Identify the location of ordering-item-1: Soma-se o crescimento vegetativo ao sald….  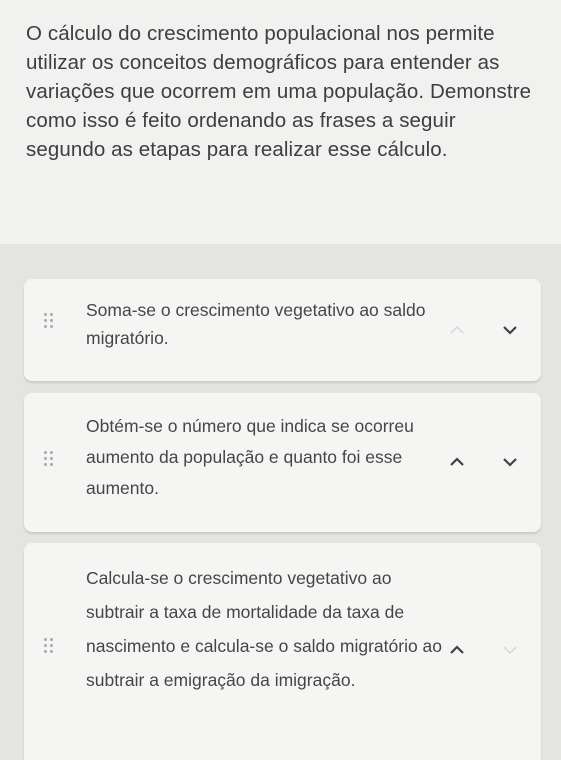
(282, 330).